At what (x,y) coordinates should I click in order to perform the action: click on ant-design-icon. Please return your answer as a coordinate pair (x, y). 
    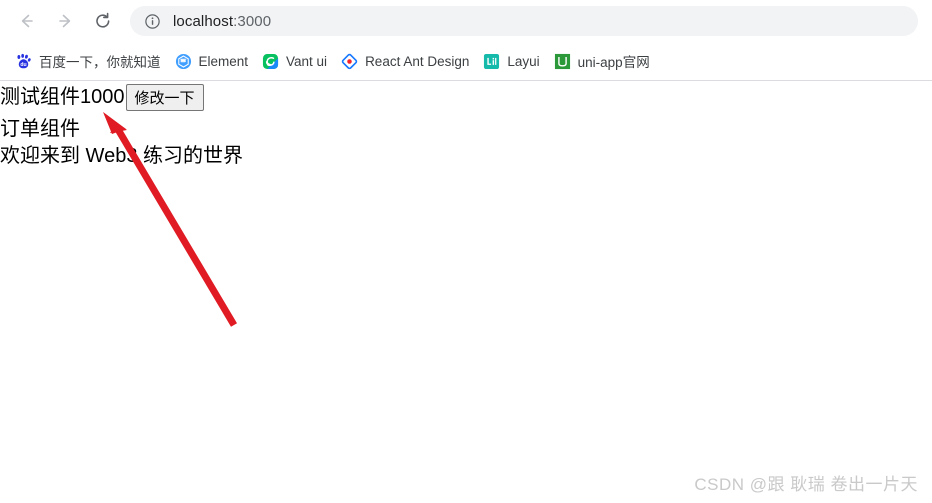
    Looking at the image, I should click on (349, 61).